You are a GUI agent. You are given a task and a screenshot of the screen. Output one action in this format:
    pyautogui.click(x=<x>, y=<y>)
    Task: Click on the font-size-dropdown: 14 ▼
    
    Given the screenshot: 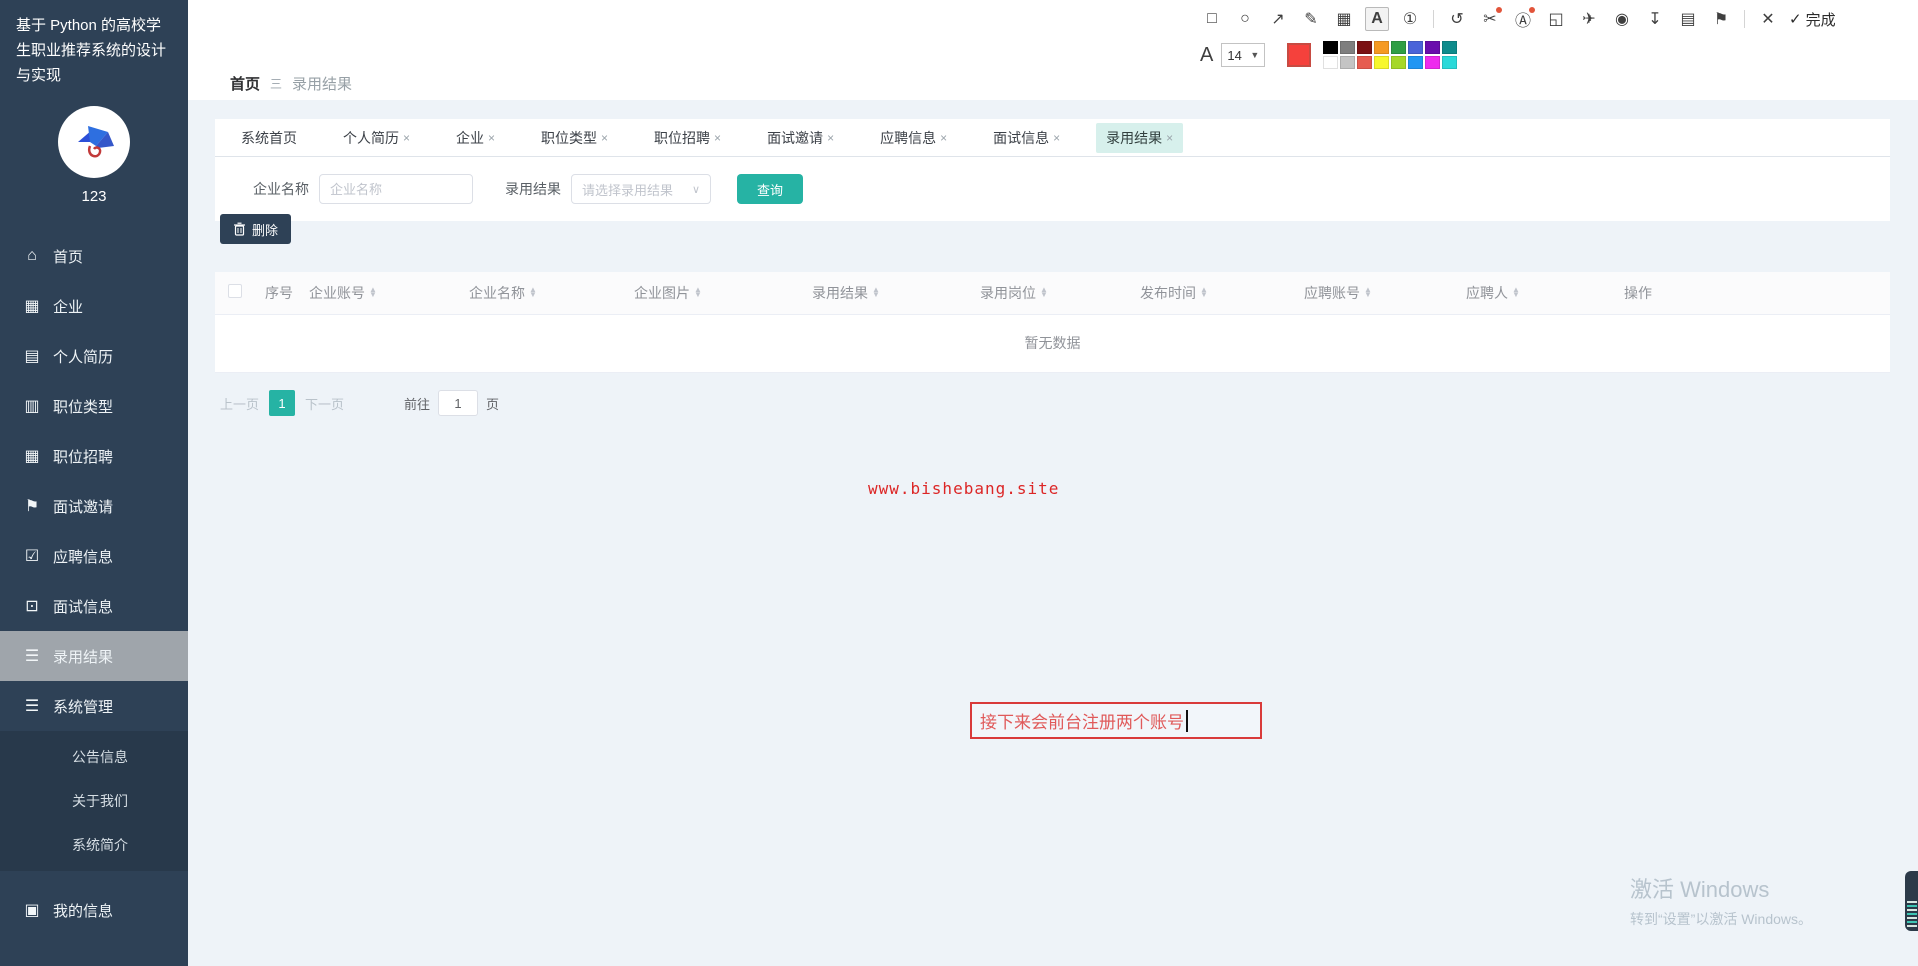 What is the action you would take?
    pyautogui.click(x=1243, y=55)
    